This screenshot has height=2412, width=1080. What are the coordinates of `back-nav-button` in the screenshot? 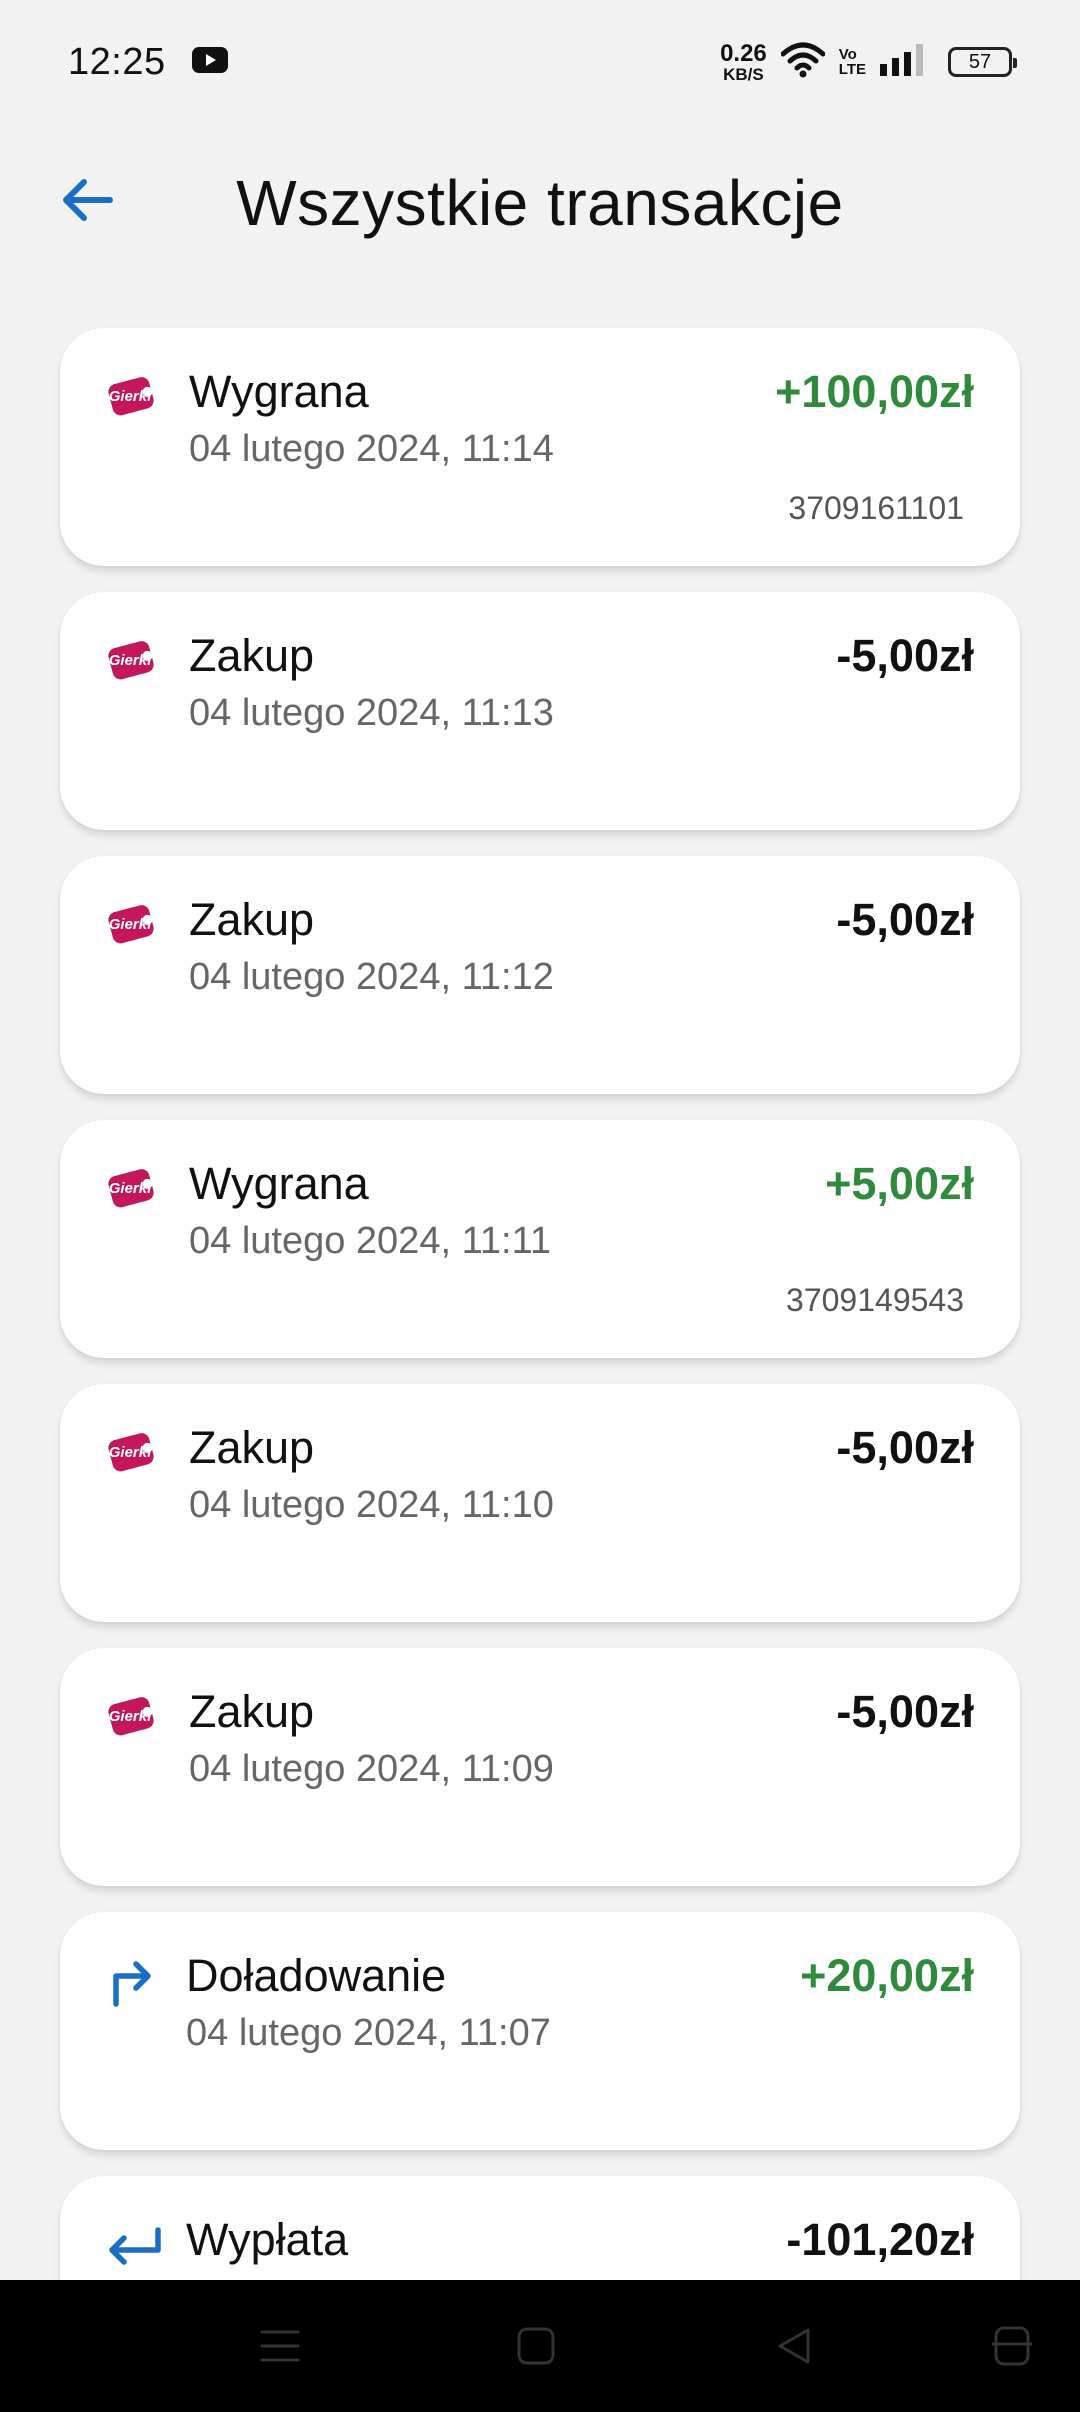 It's located at (794, 2346).